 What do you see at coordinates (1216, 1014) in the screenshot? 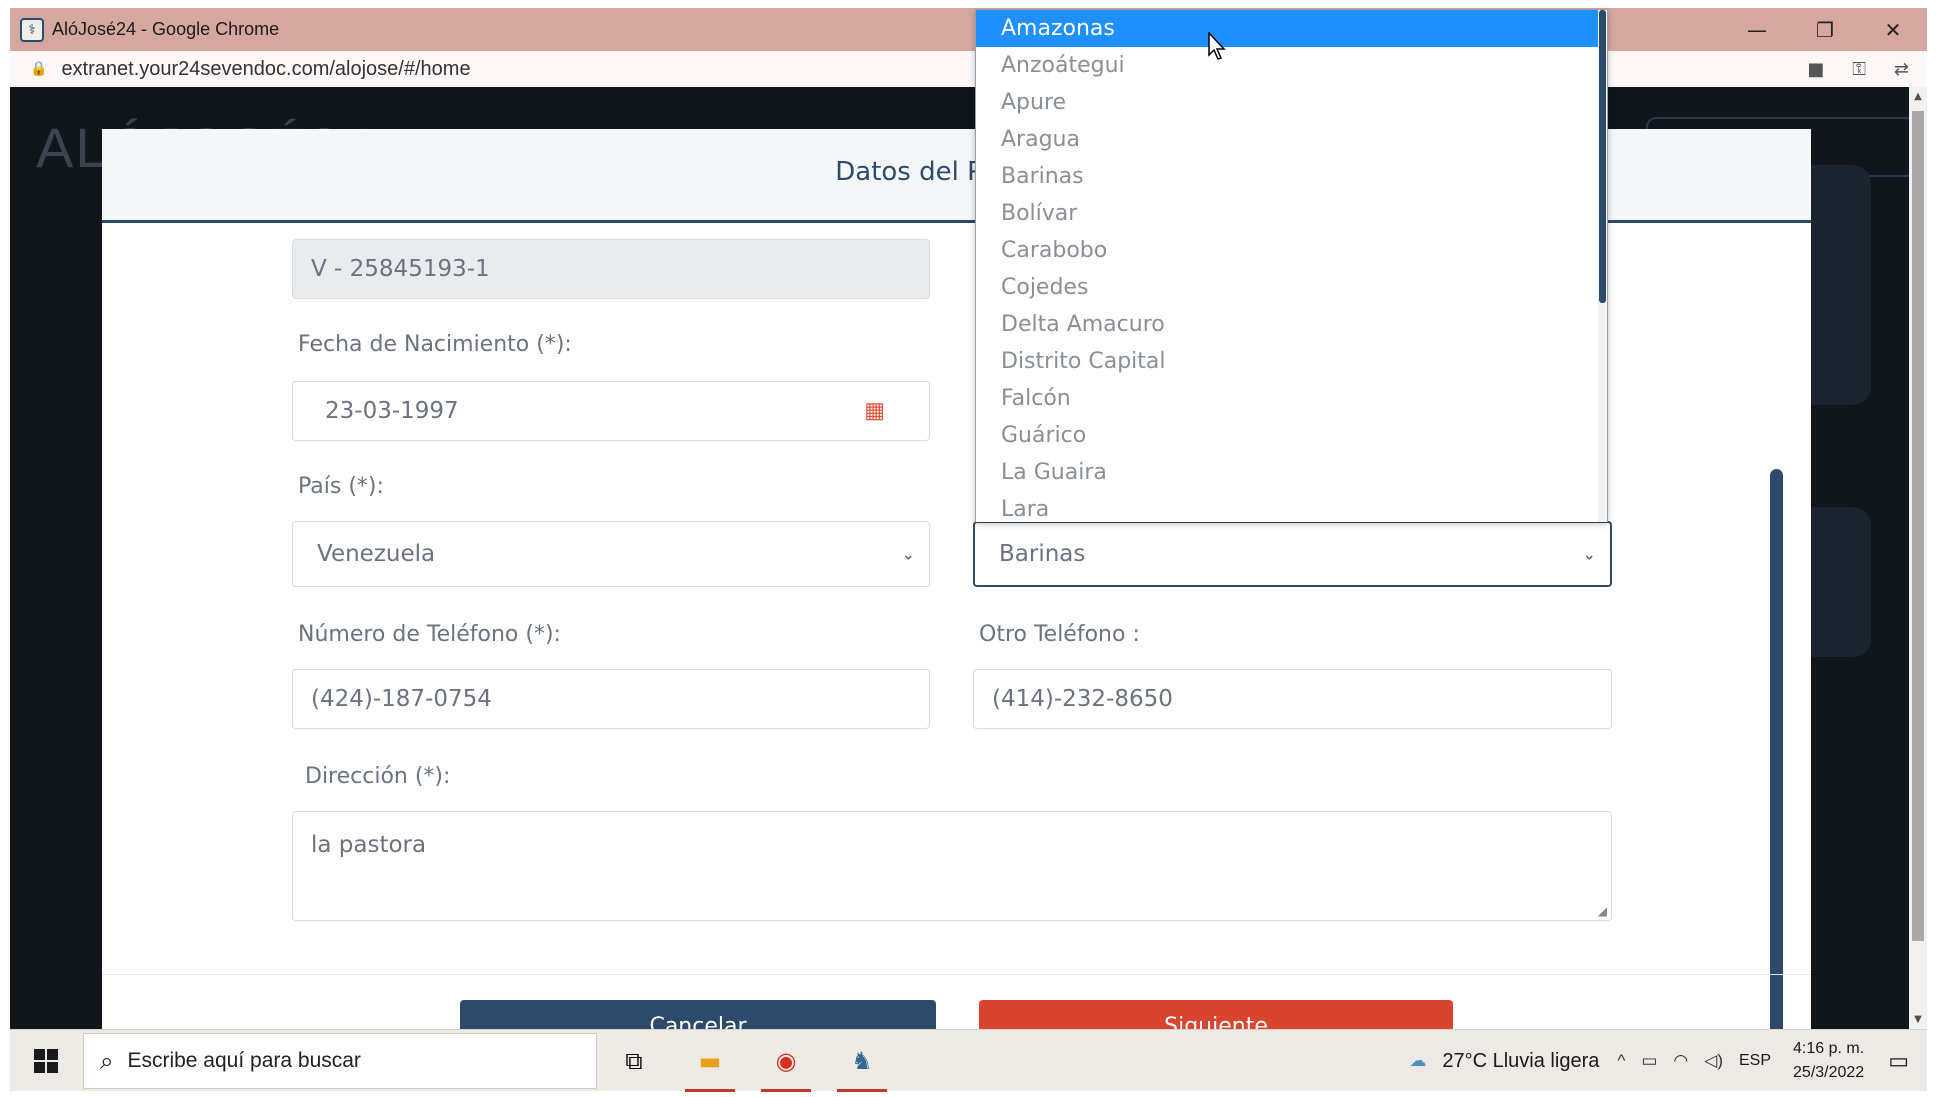
I see `next-button: Siguiente` at bounding box center [1216, 1014].